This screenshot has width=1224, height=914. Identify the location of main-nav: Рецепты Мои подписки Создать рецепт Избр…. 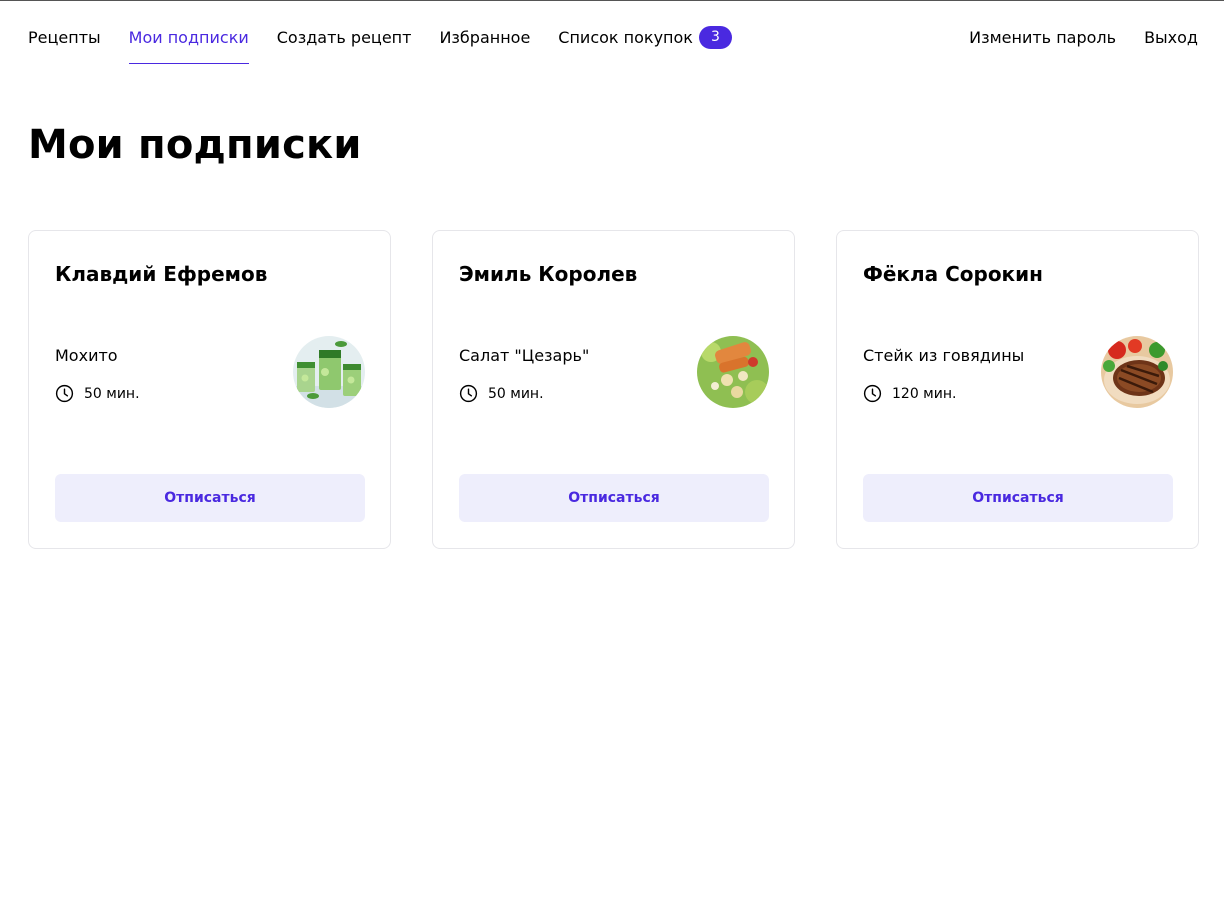
(394, 32).